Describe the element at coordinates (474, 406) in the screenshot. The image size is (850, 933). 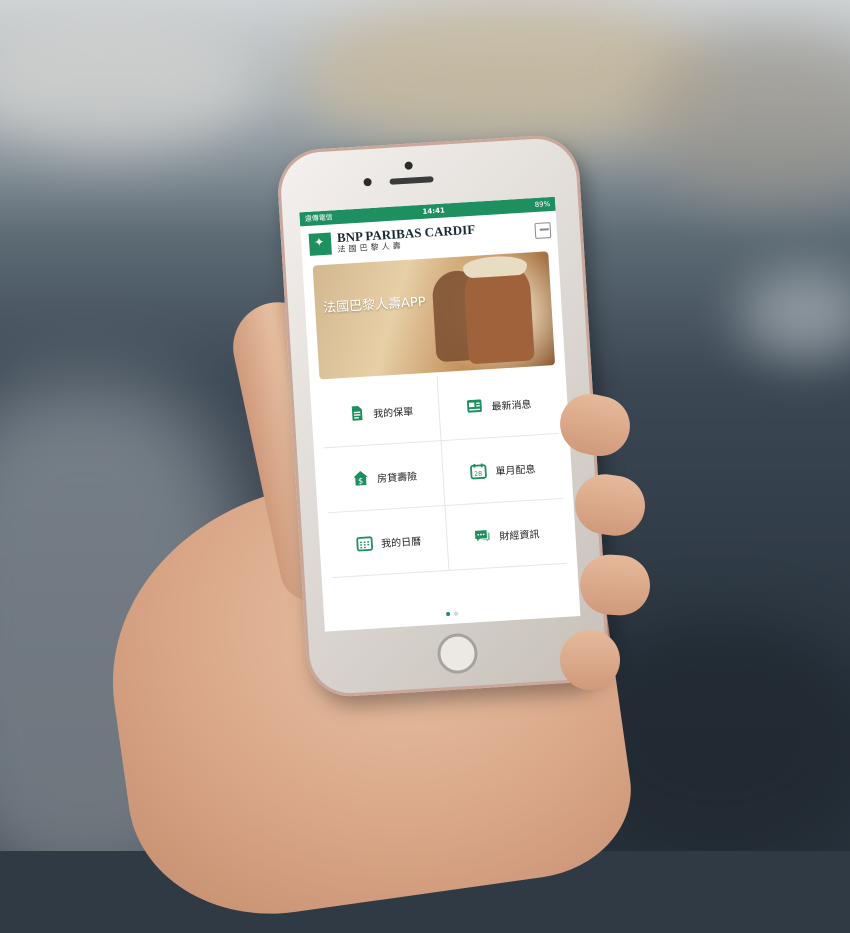
I see `news-icon` at that location.